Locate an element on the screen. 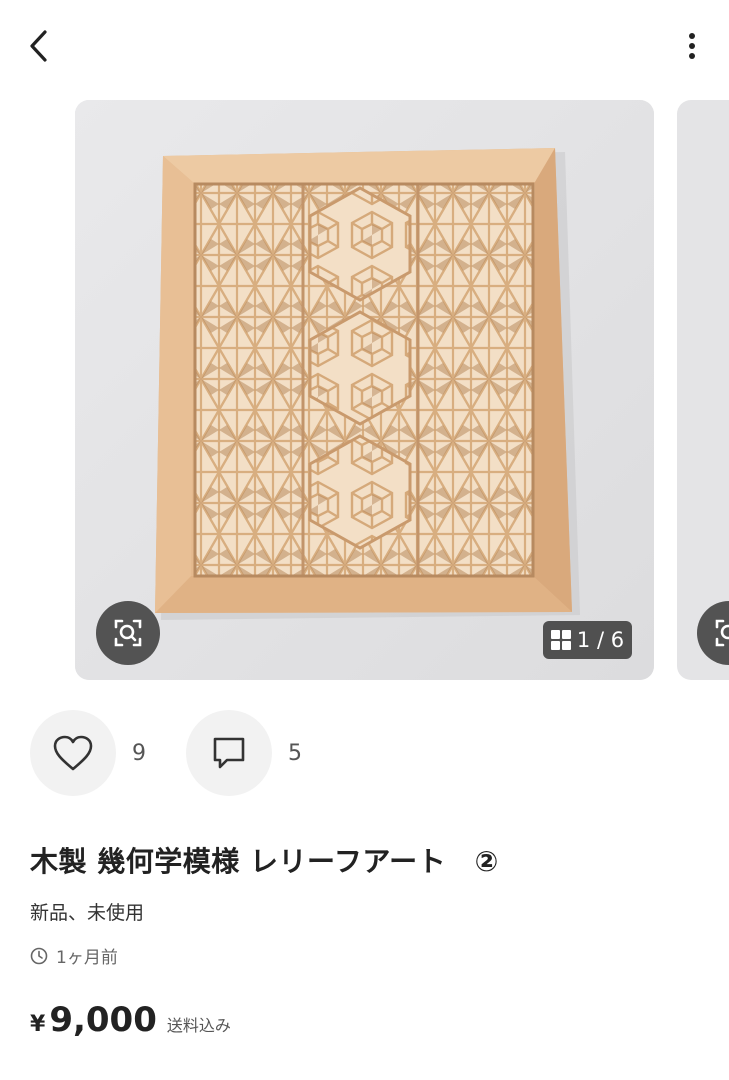  image-search-button is located at coordinates (128, 633).